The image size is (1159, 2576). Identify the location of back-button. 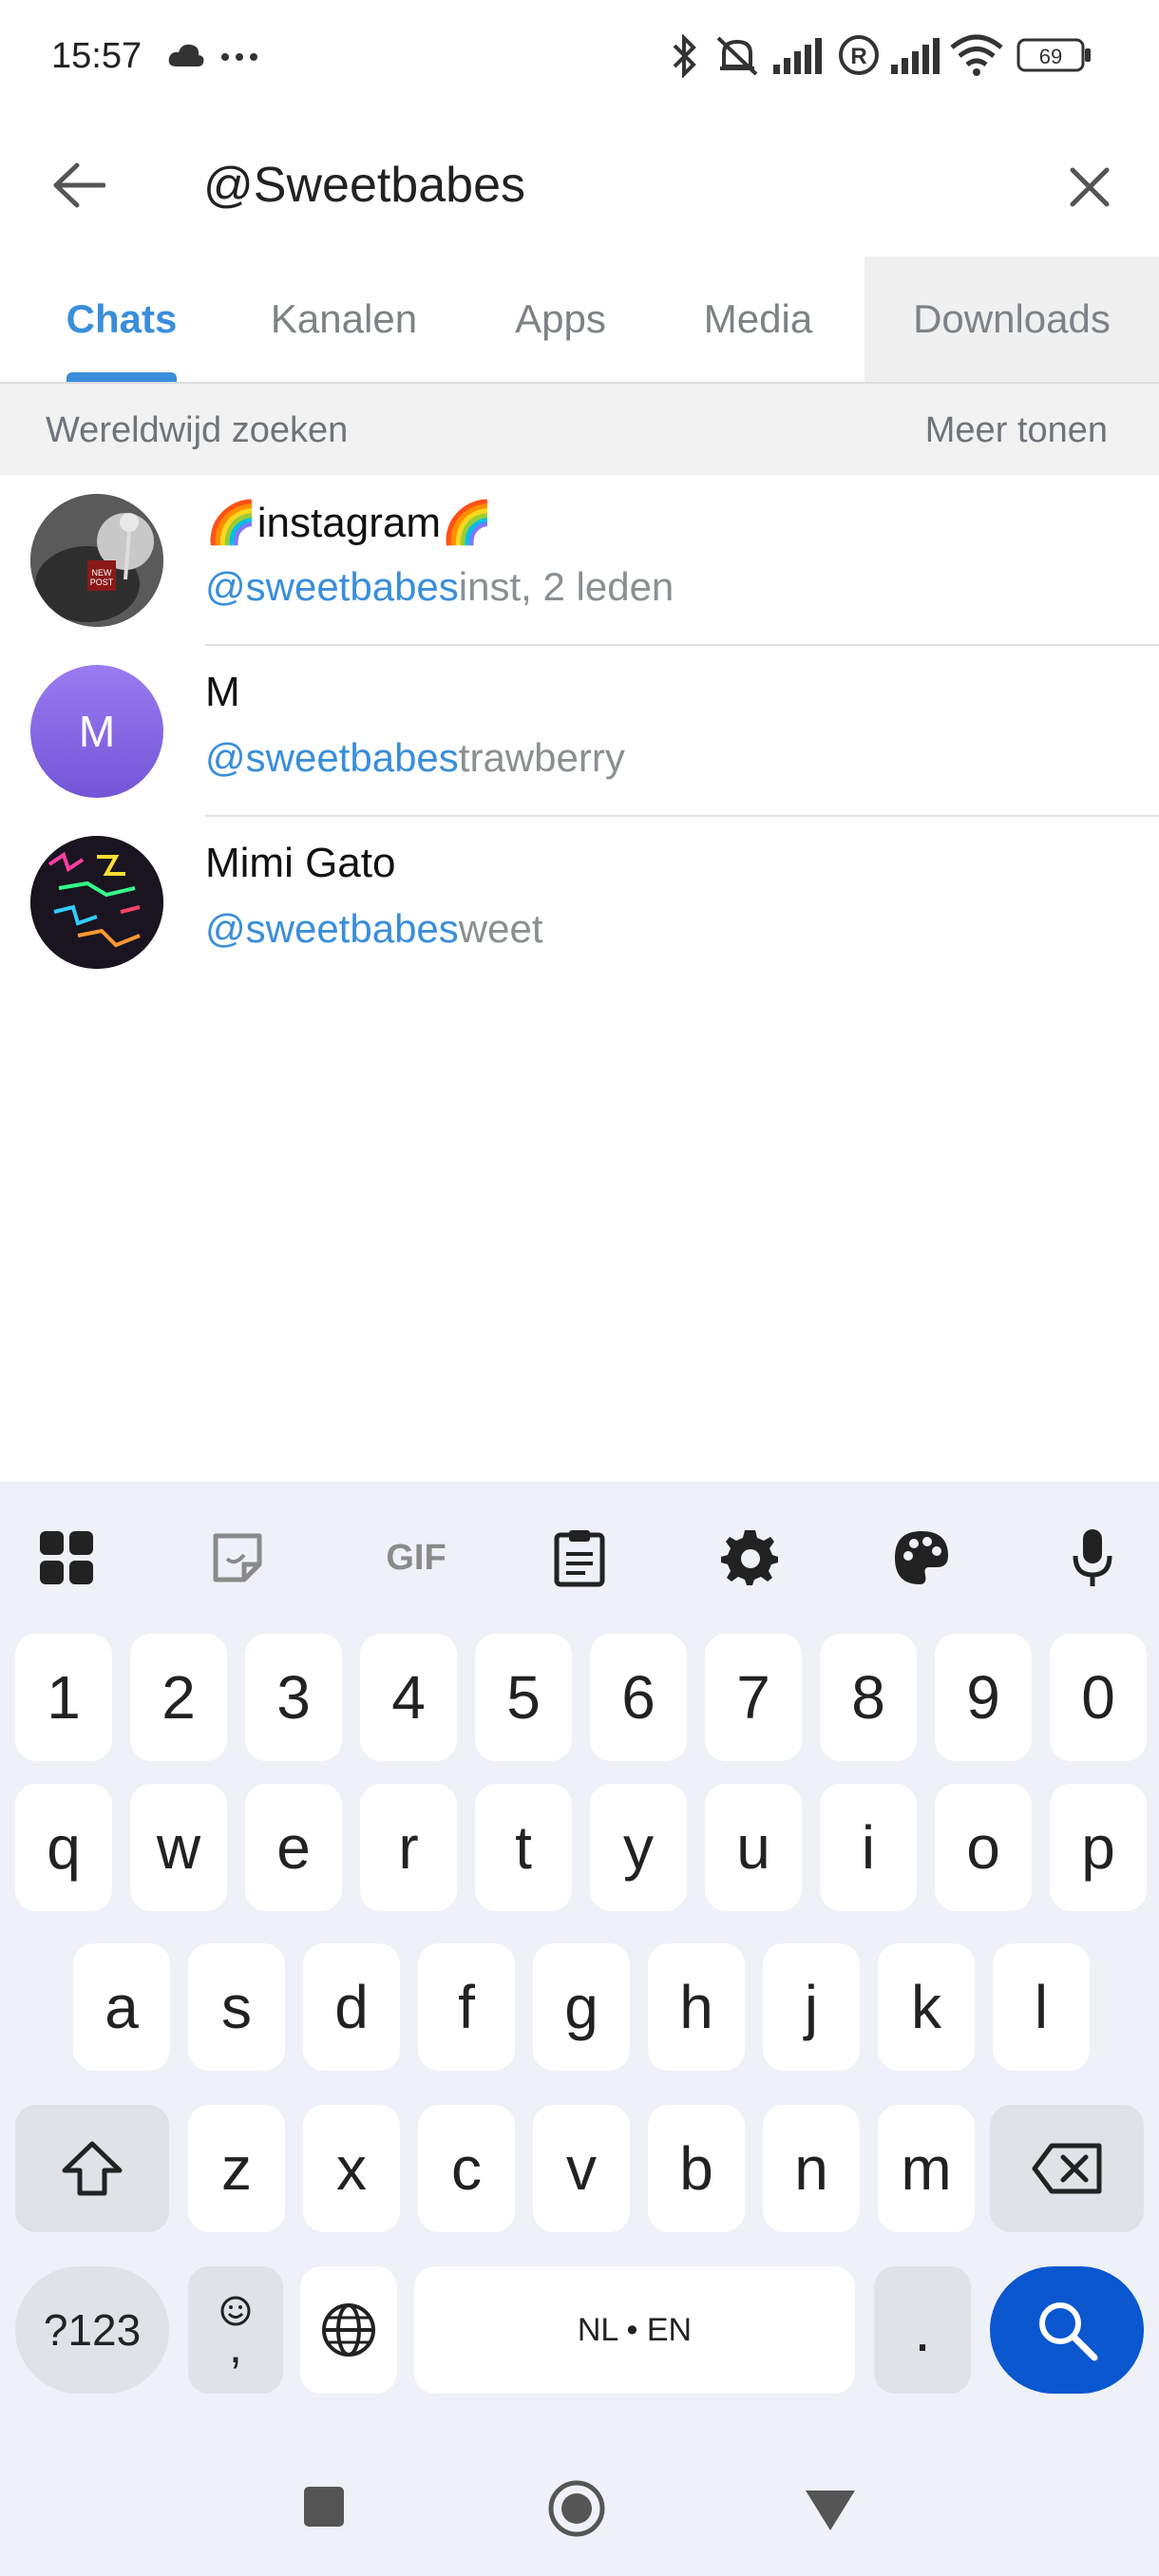
(79, 185).